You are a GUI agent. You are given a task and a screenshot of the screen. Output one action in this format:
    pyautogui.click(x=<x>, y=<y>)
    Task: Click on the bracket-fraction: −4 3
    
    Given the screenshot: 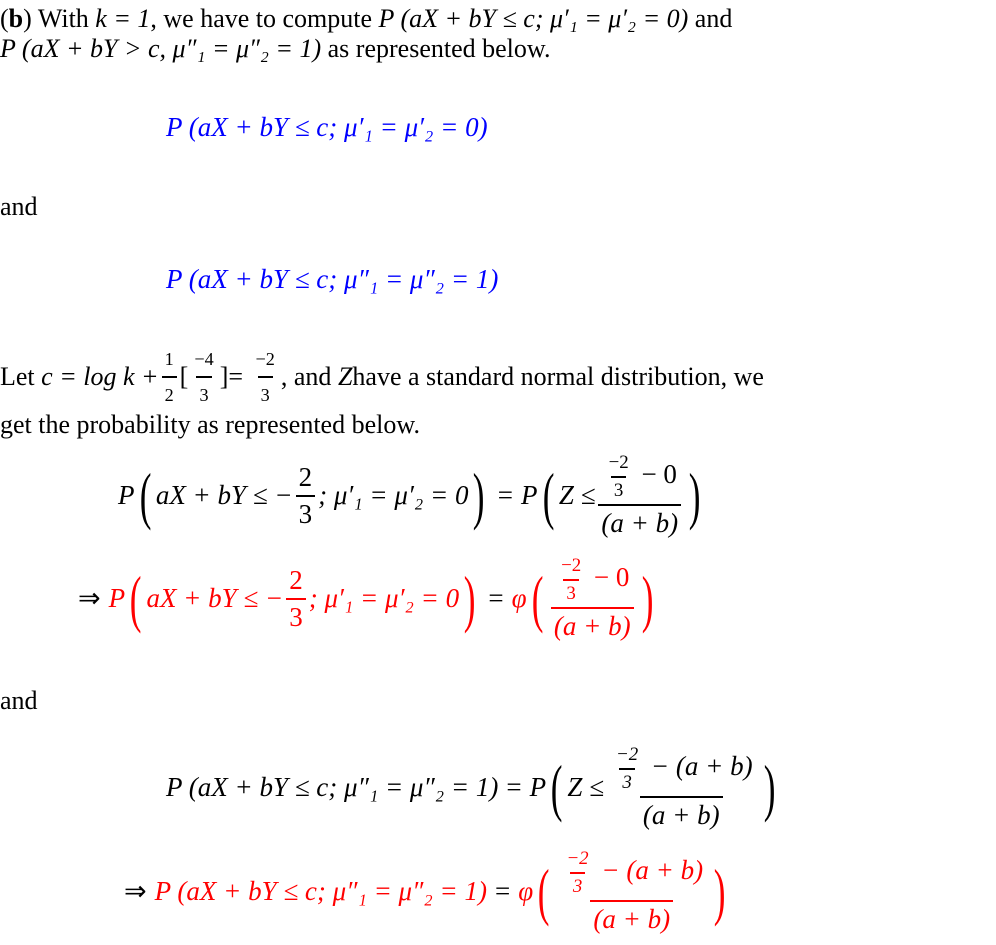 What is the action you would take?
    pyautogui.click(x=203, y=377)
    